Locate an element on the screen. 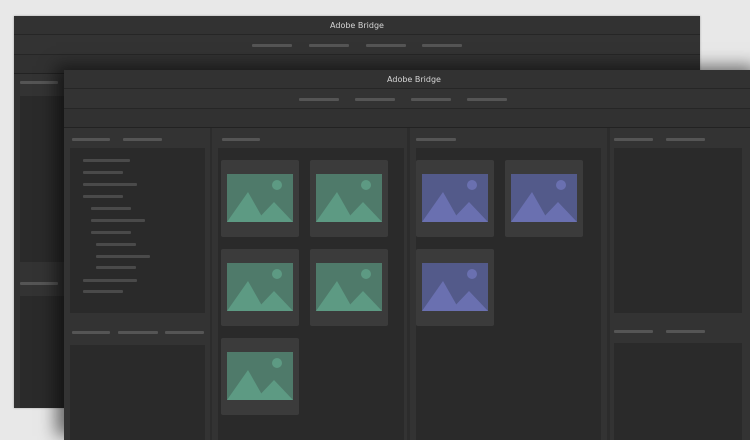 This screenshot has width=750, height=440. folder-tree is located at coordinates (137, 230).